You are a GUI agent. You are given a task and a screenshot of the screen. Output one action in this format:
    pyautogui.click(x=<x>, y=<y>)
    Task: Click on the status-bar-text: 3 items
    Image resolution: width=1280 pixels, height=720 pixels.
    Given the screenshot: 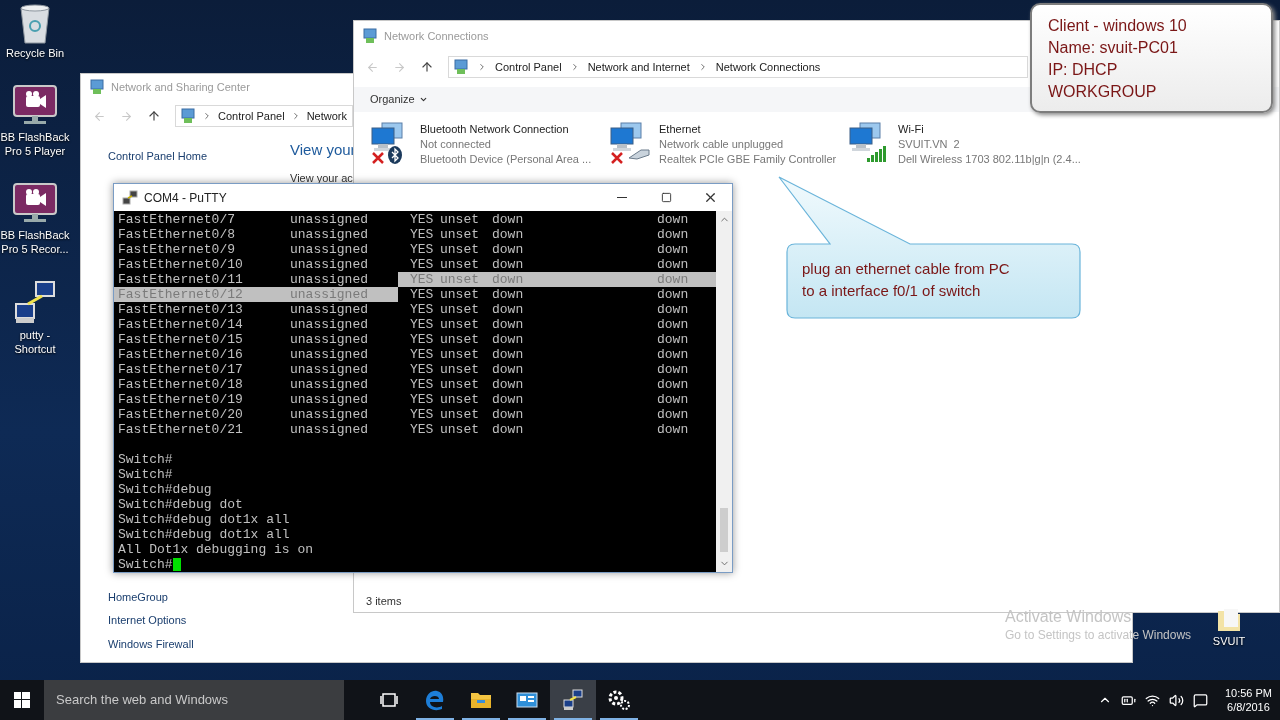 What is the action you would take?
    pyautogui.click(x=384, y=601)
    